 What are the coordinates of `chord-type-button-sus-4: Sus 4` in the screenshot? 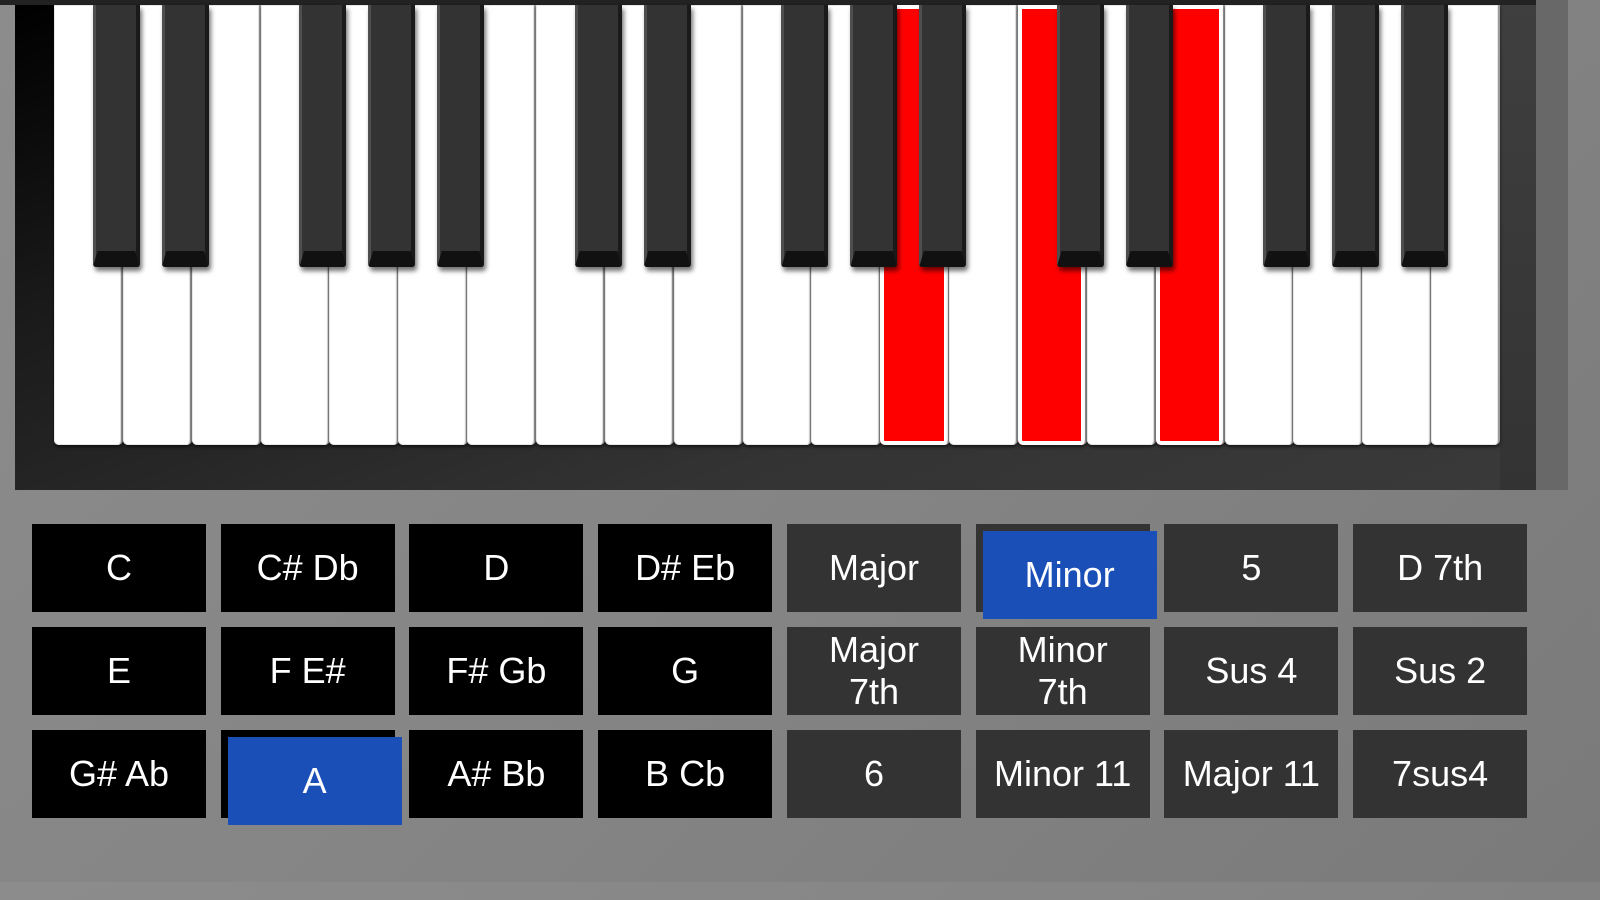 It's located at (1251, 671).